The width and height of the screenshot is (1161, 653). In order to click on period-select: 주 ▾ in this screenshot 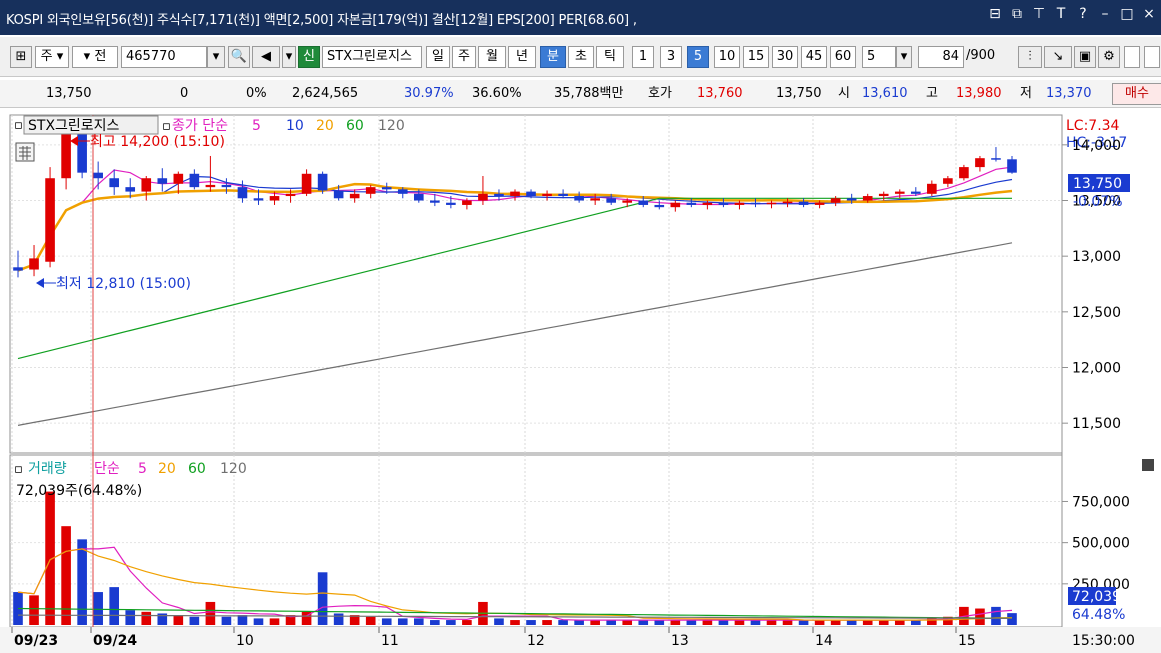, I will do `click(52, 57)`.